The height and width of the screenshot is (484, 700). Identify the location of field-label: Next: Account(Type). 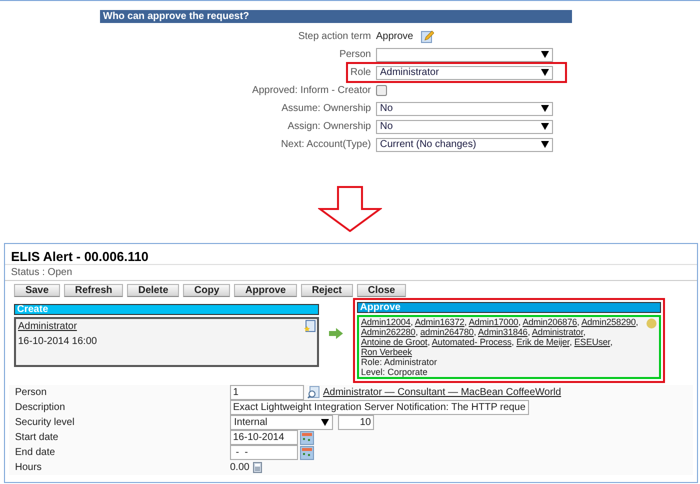
(326, 145).